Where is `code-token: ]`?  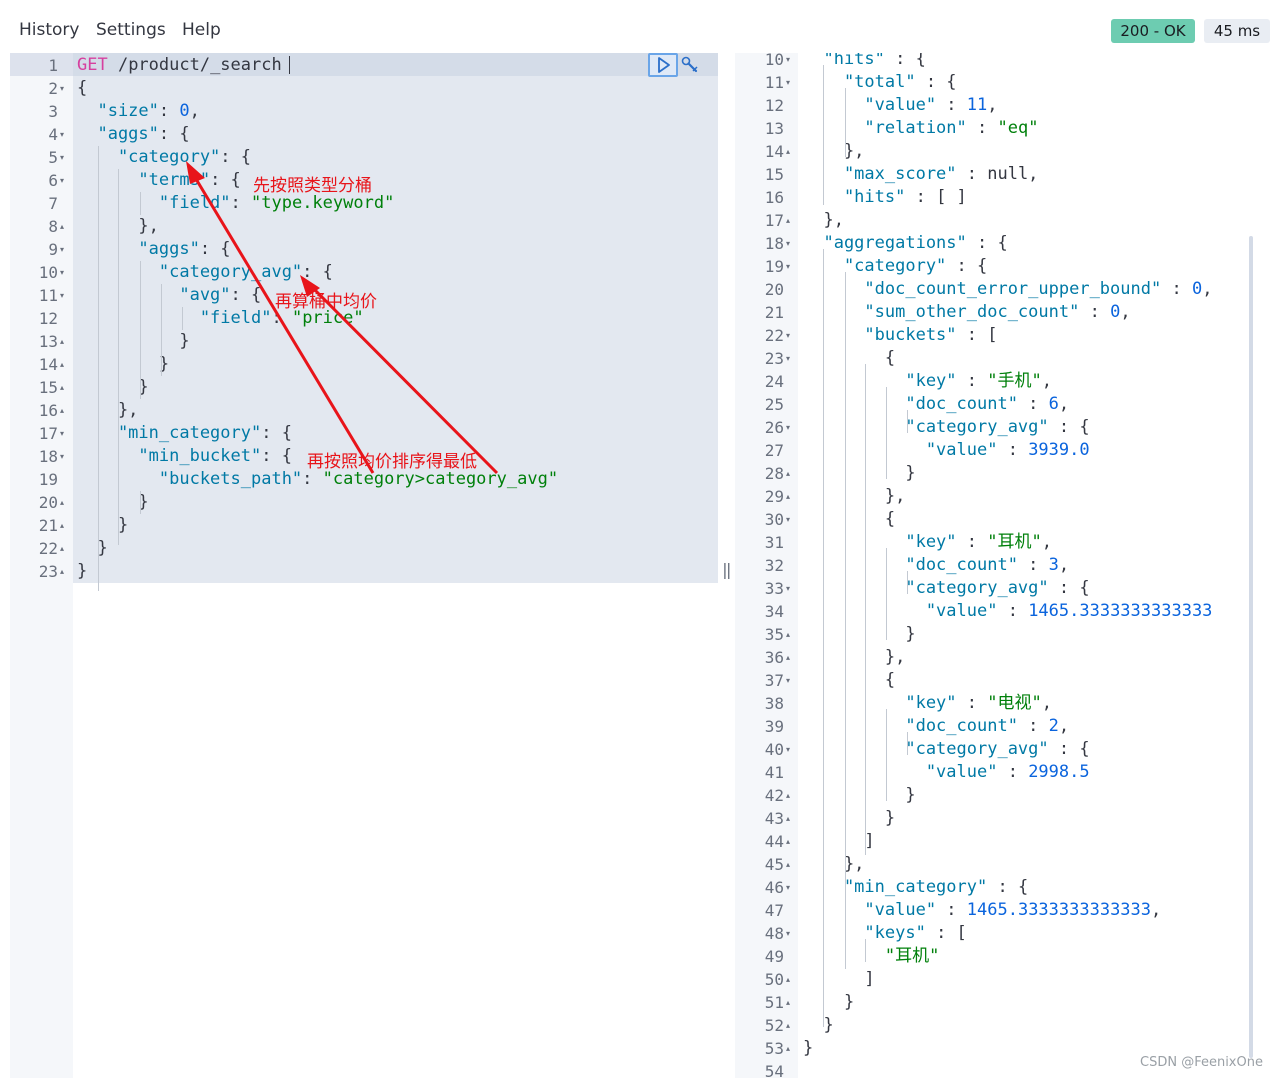 code-token: ] is located at coordinates (839, 841).